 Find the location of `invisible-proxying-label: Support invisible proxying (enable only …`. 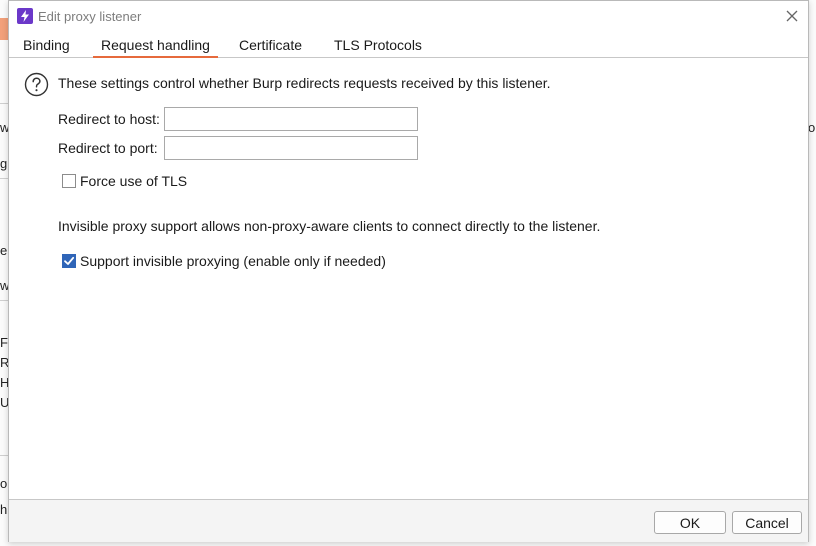

invisible-proxying-label: Support invisible proxying (enable only … is located at coordinates (233, 261).